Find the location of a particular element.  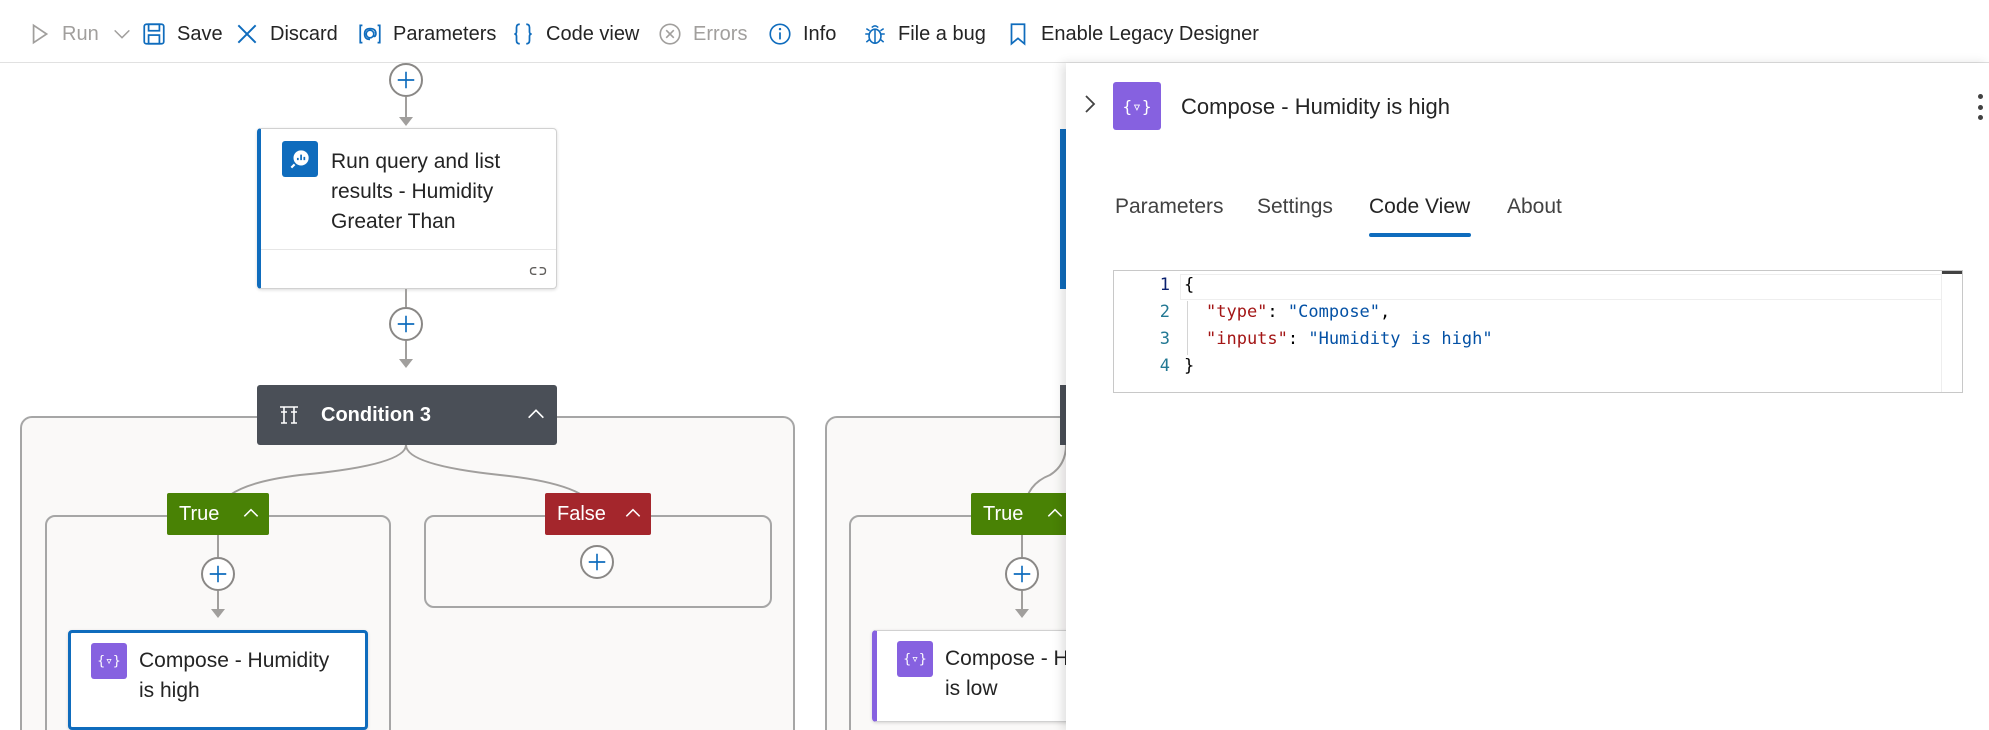

legacy-label: Enable Legacy Designer is located at coordinates (1150, 33).